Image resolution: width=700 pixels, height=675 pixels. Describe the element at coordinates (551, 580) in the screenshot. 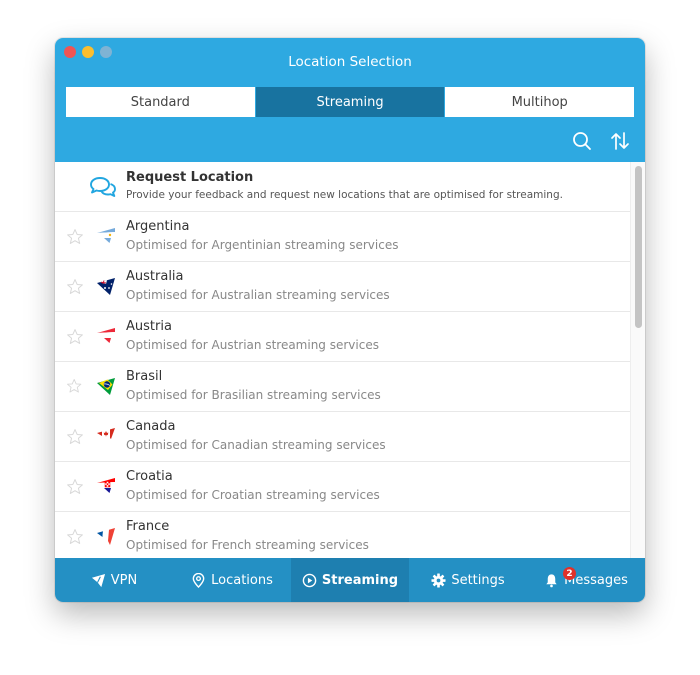

I see `bell-icon` at that location.